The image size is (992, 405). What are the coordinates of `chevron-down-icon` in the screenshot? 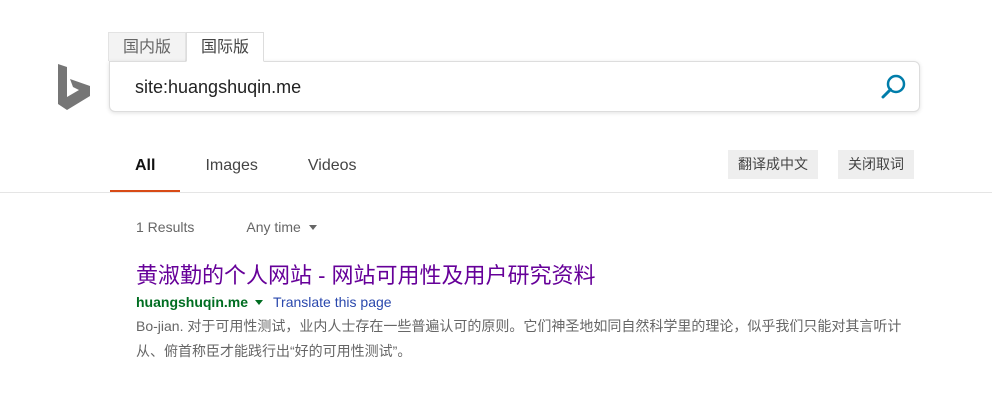 It's located at (312, 227).